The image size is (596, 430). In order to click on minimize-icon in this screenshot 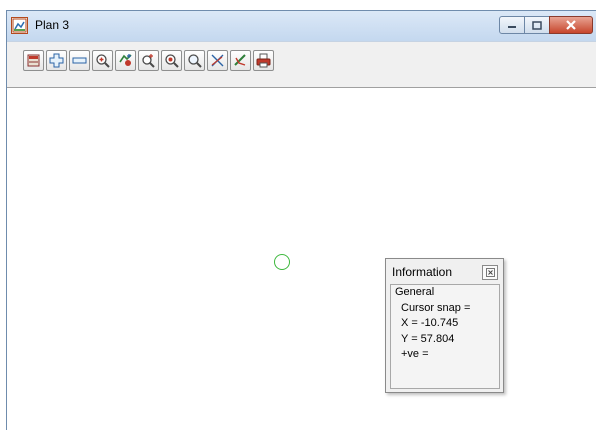, I will do `click(512, 27)`.